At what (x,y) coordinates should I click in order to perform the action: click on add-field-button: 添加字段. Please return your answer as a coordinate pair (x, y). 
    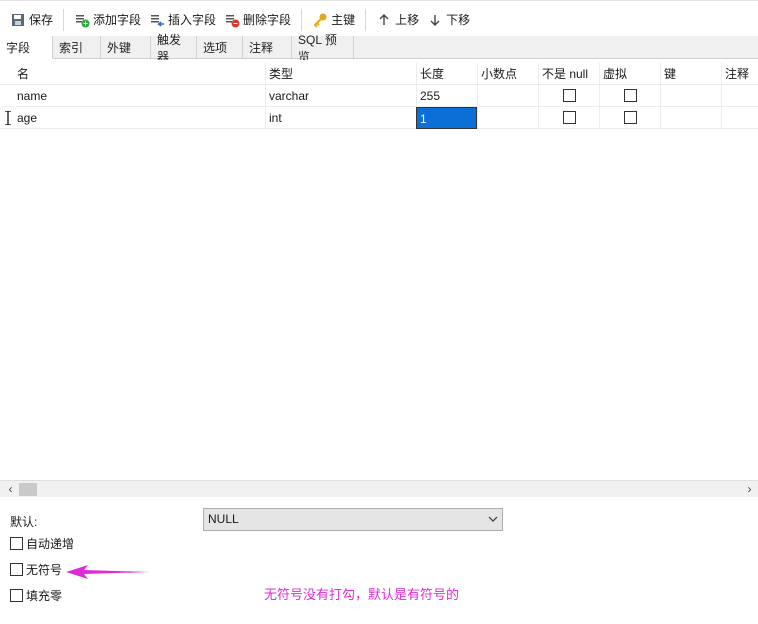
    Looking at the image, I should click on (107, 20).